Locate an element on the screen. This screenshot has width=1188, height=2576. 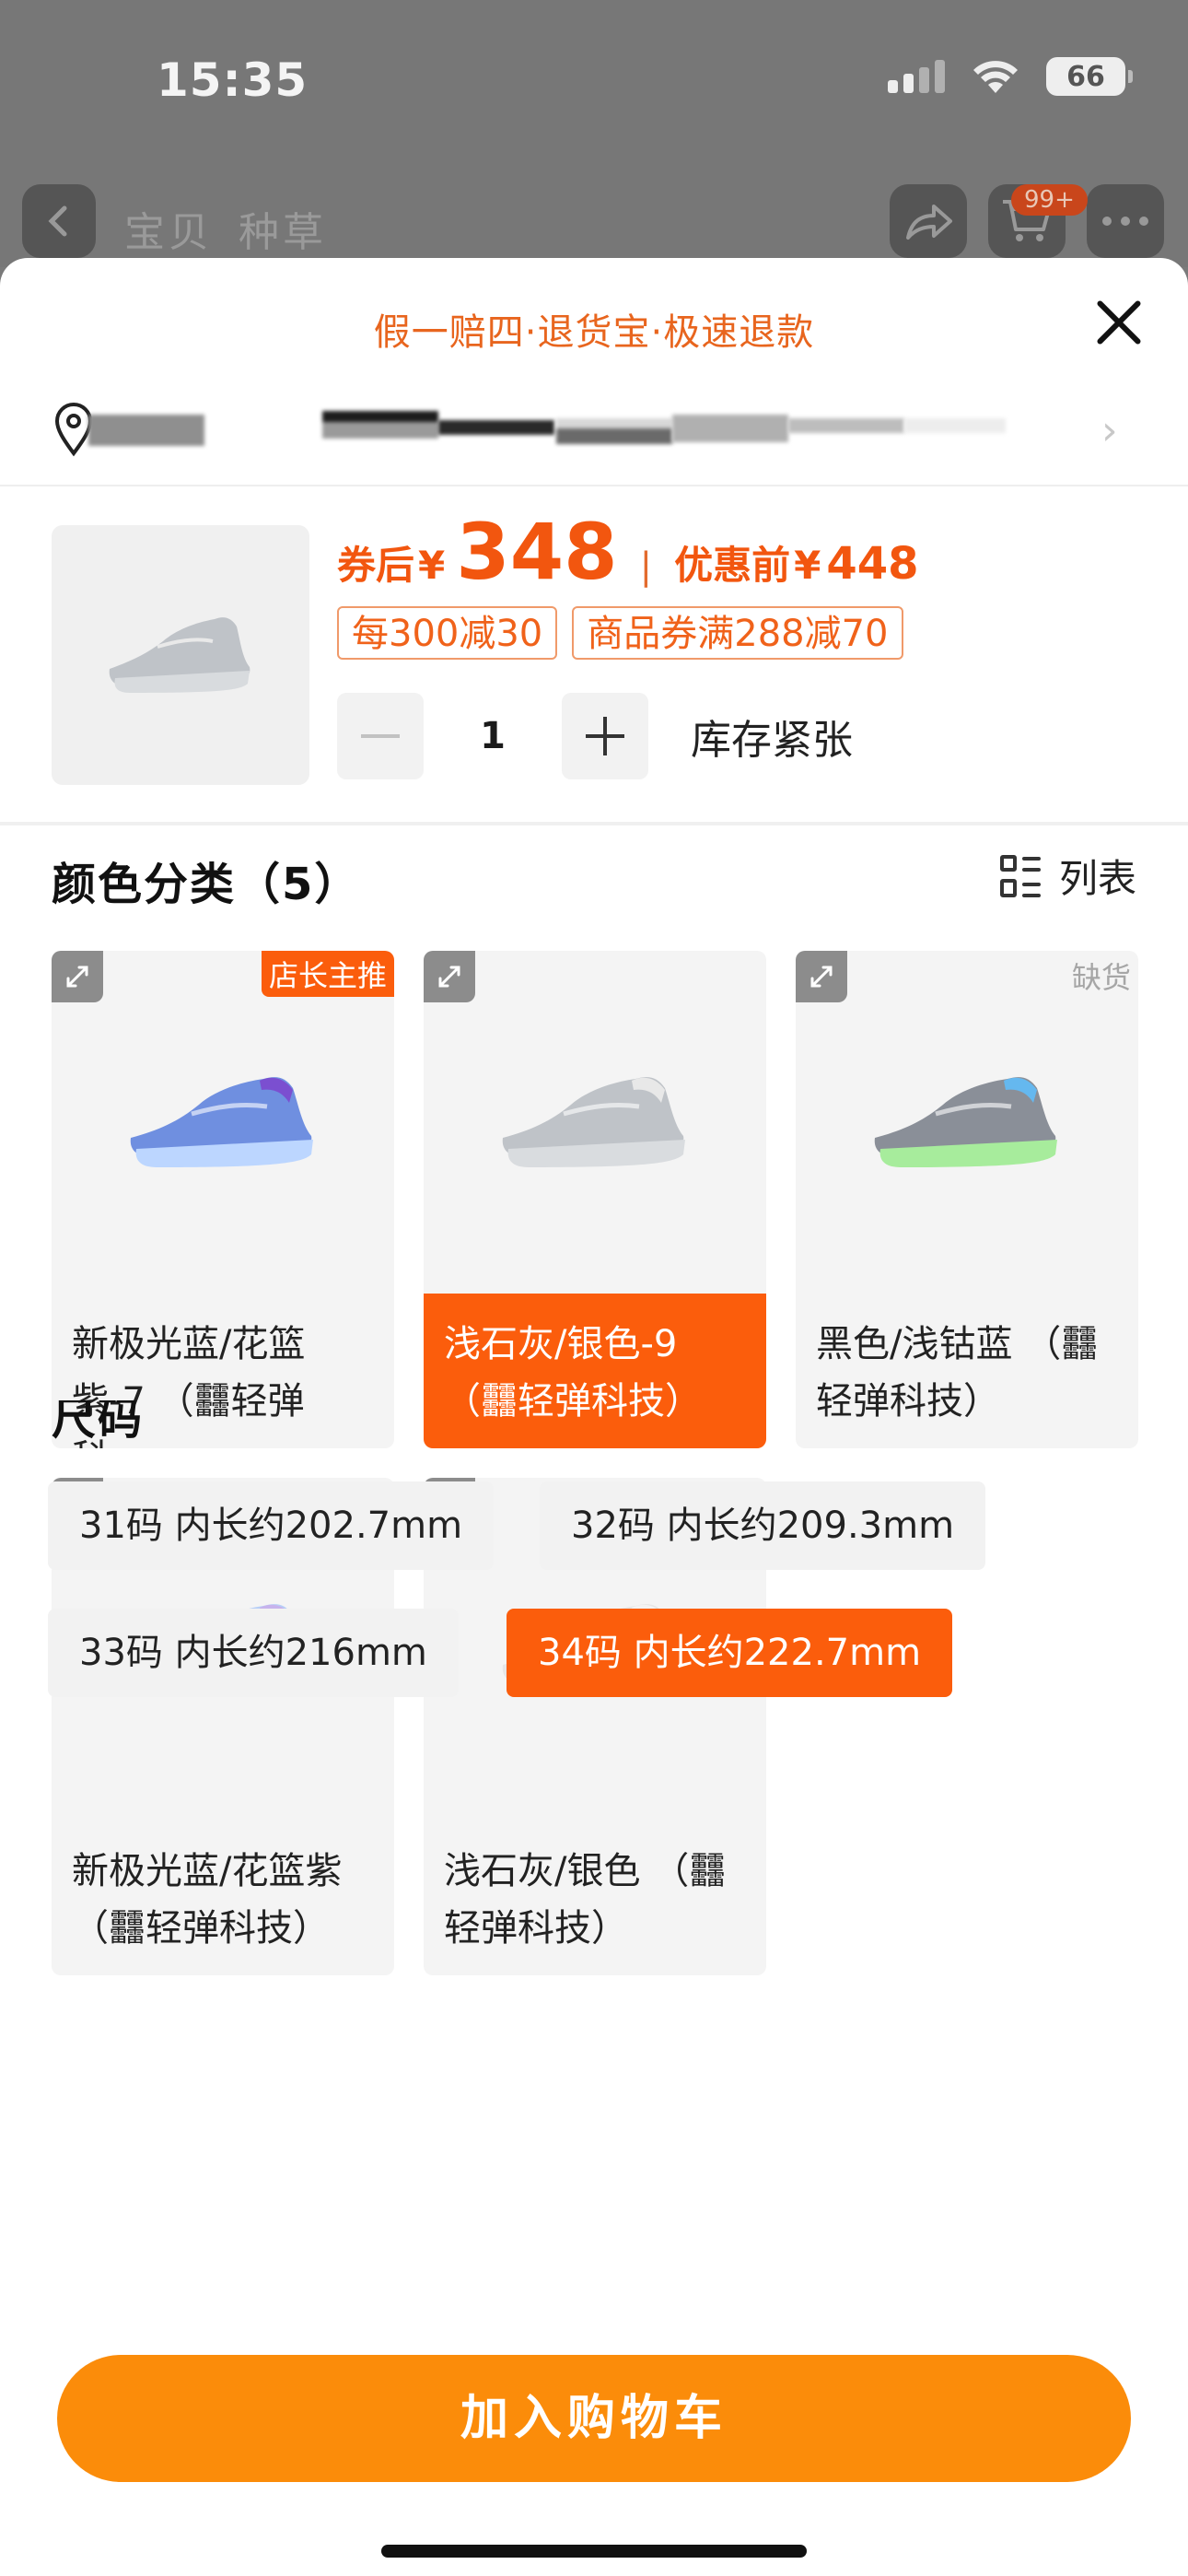
guarantee-banner: 假一赔四·退货宝·极速退款 is located at coordinates (594, 332).